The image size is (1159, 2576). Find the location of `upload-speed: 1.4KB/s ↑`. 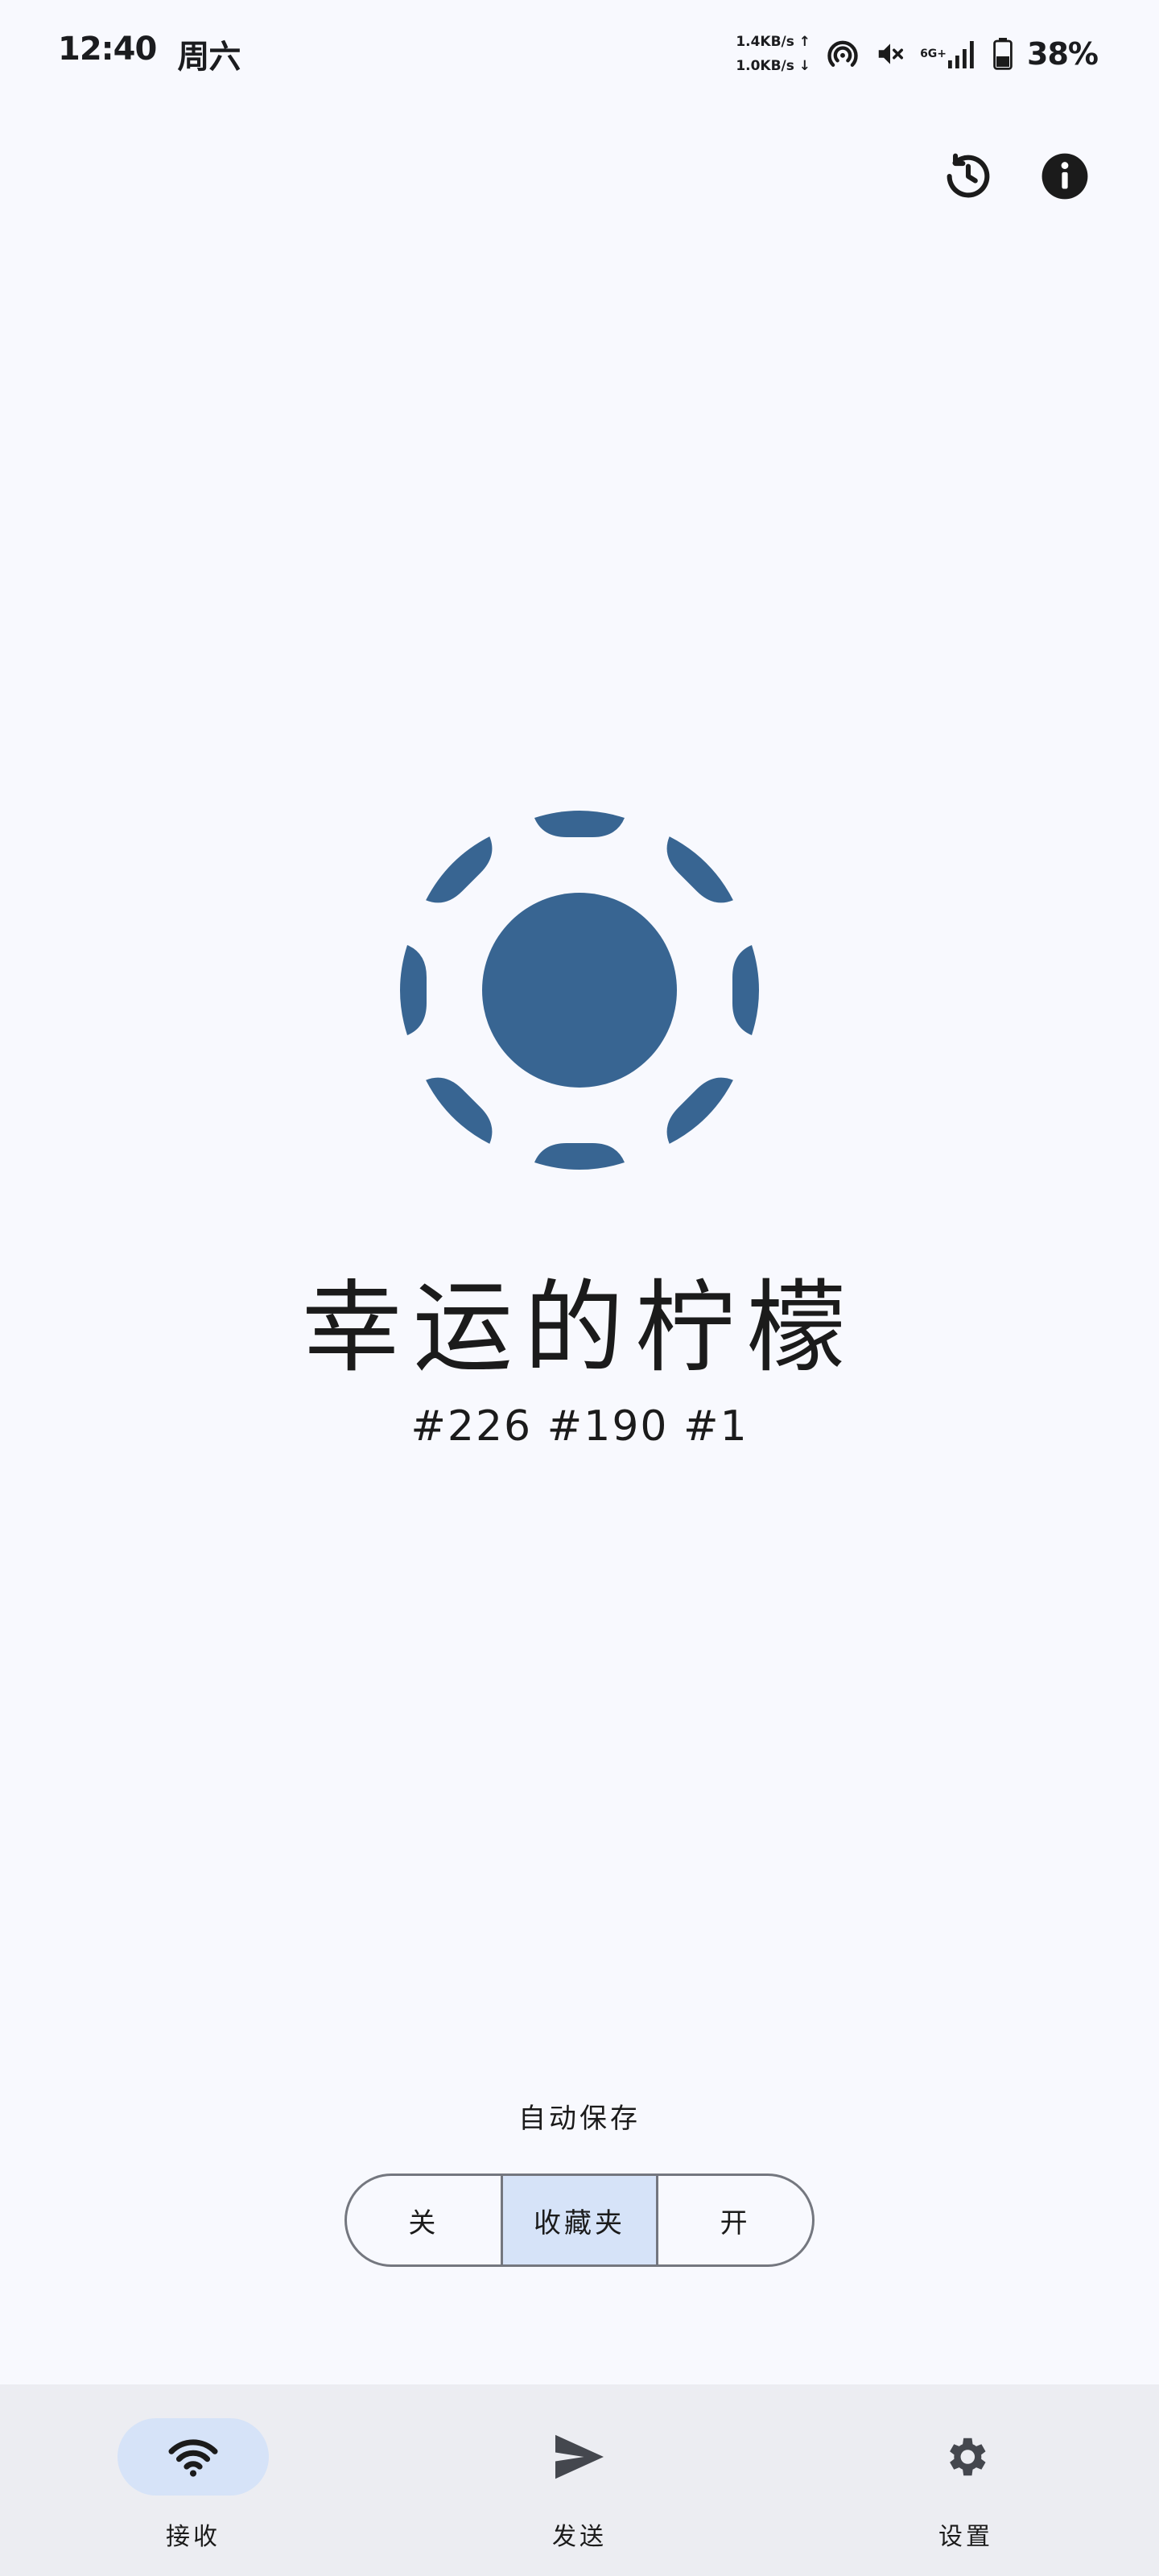

upload-speed: 1.4KB/s ↑ is located at coordinates (773, 42).